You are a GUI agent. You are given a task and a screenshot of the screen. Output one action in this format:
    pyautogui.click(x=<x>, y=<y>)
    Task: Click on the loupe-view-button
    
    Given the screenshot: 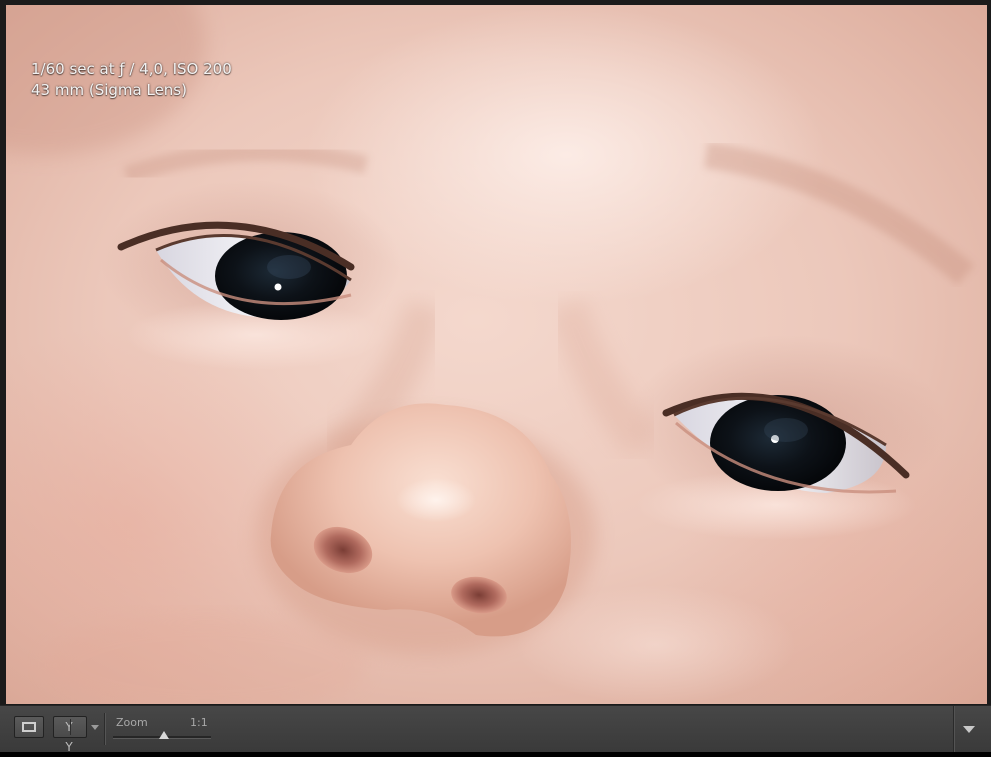 What is the action you would take?
    pyautogui.click(x=29, y=727)
    